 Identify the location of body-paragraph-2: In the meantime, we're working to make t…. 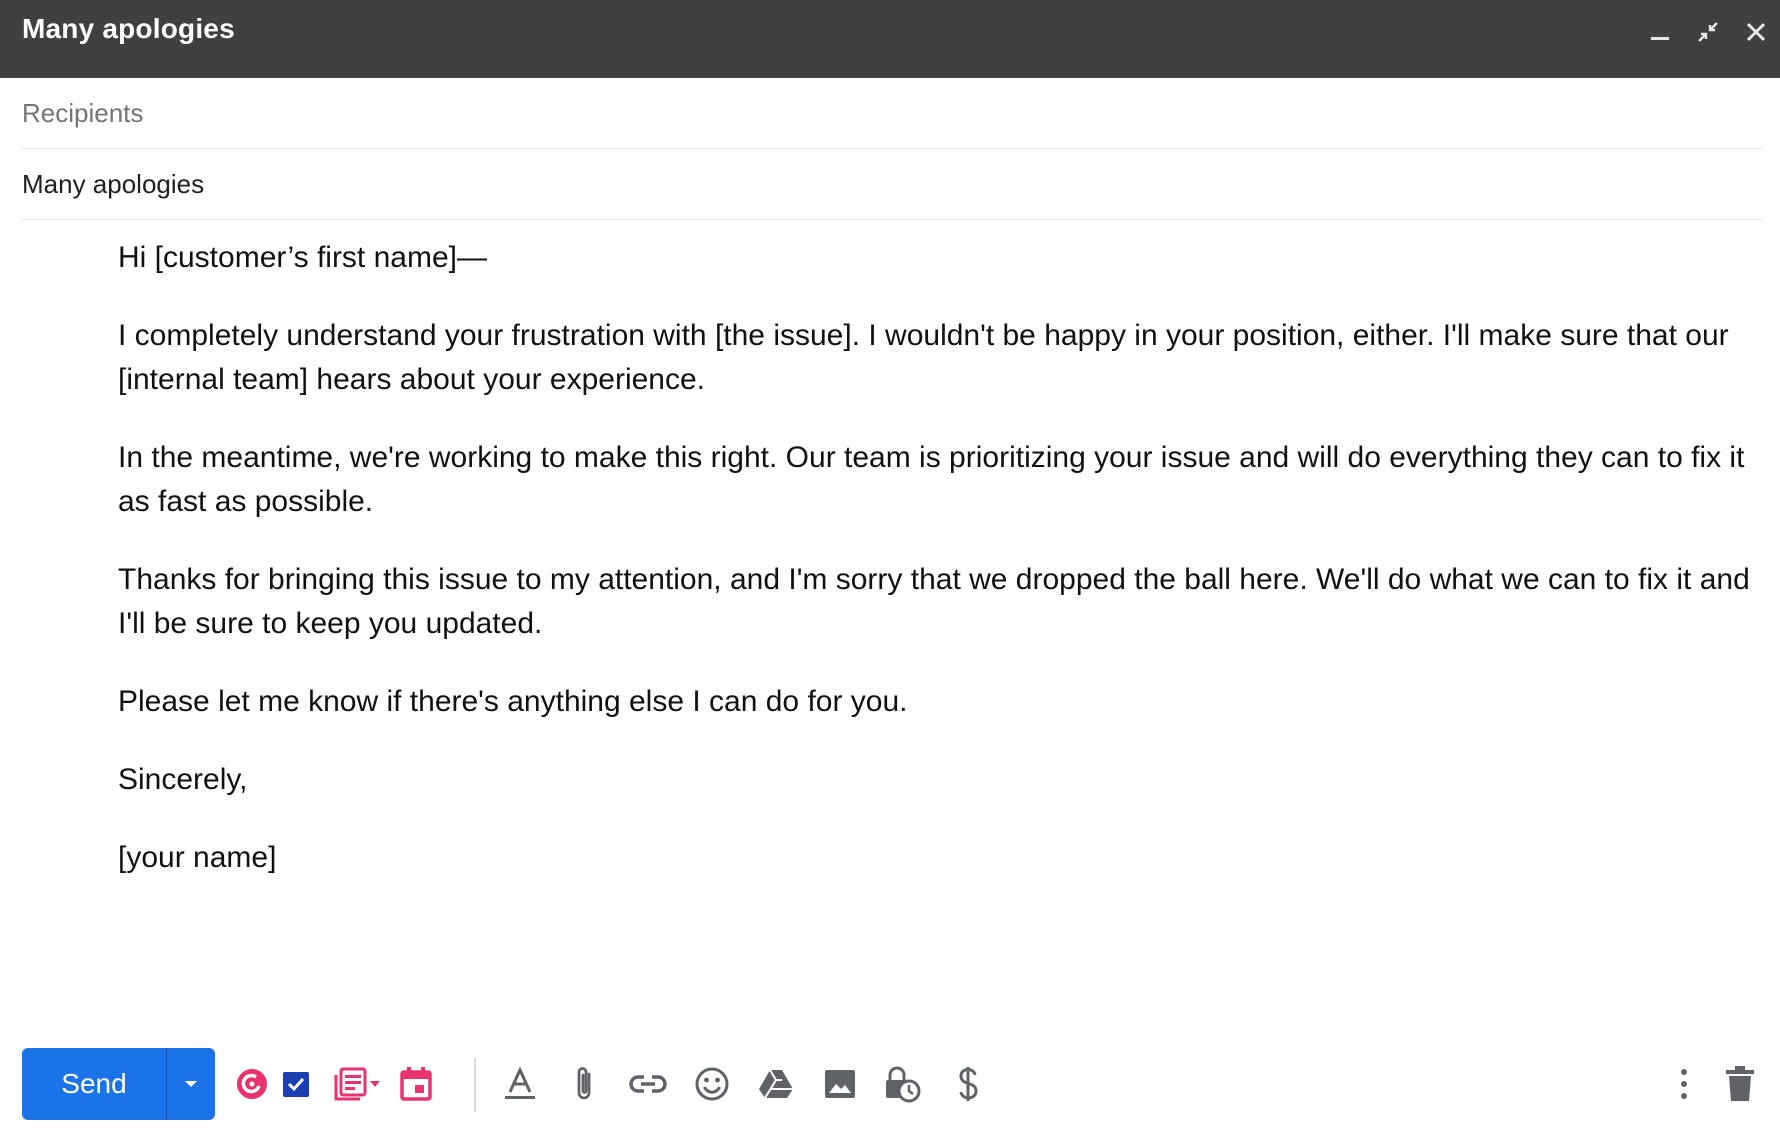
(931, 479).